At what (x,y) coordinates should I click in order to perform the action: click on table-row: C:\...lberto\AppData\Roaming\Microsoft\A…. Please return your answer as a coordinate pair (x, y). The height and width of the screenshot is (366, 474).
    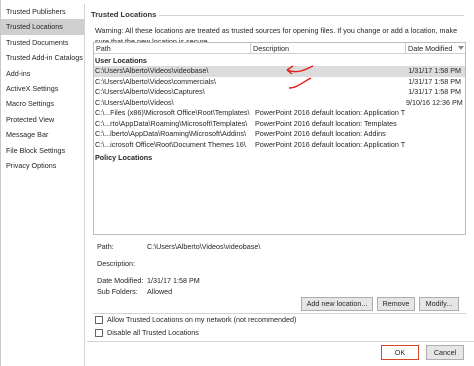
    Looking at the image, I should click on (279, 134).